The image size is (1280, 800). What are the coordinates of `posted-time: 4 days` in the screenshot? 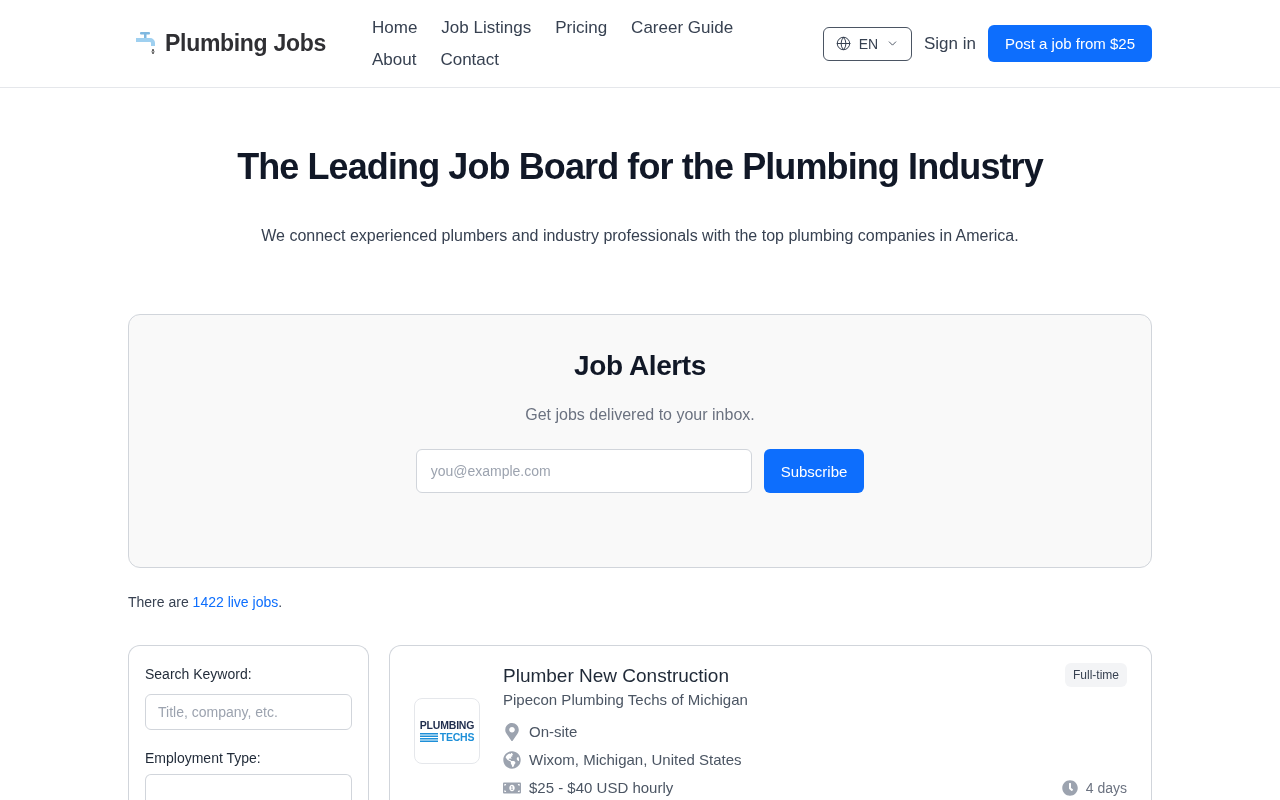 It's located at (1106, 788).